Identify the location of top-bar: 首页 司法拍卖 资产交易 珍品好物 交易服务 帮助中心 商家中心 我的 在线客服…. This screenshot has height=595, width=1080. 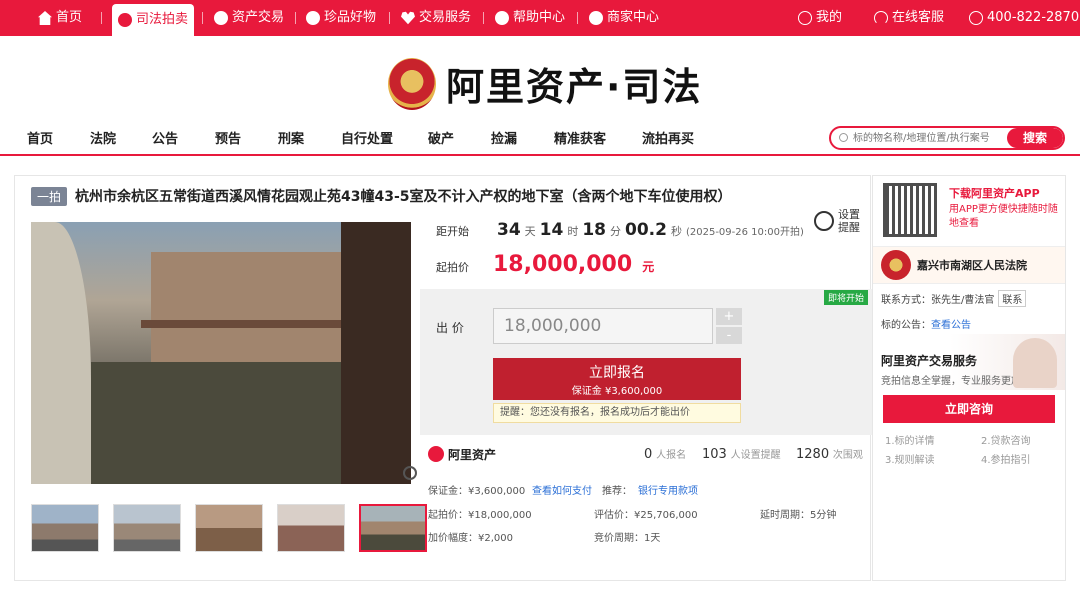
(540, 18).